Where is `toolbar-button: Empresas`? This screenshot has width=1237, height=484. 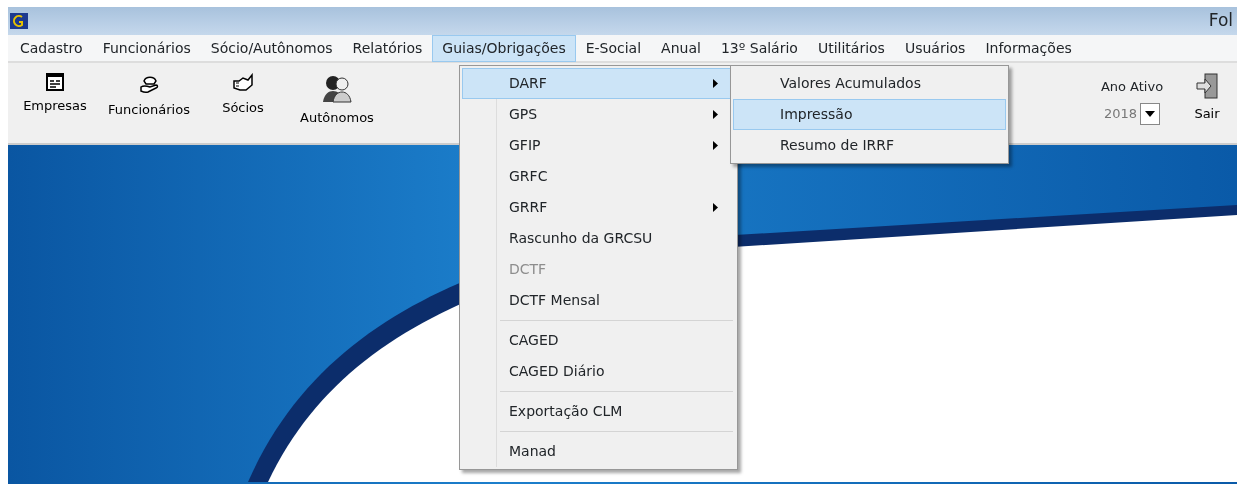
toolbar-button: Empresas is located at coordinates (55, 89).